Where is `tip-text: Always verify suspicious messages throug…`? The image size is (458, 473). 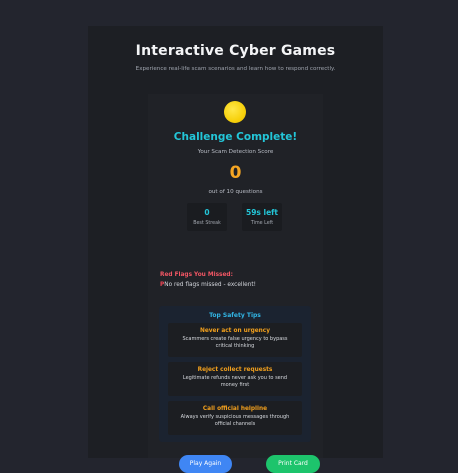 tip-text: Always verify suspicious messages throug… is located at coordinates (235, 421).